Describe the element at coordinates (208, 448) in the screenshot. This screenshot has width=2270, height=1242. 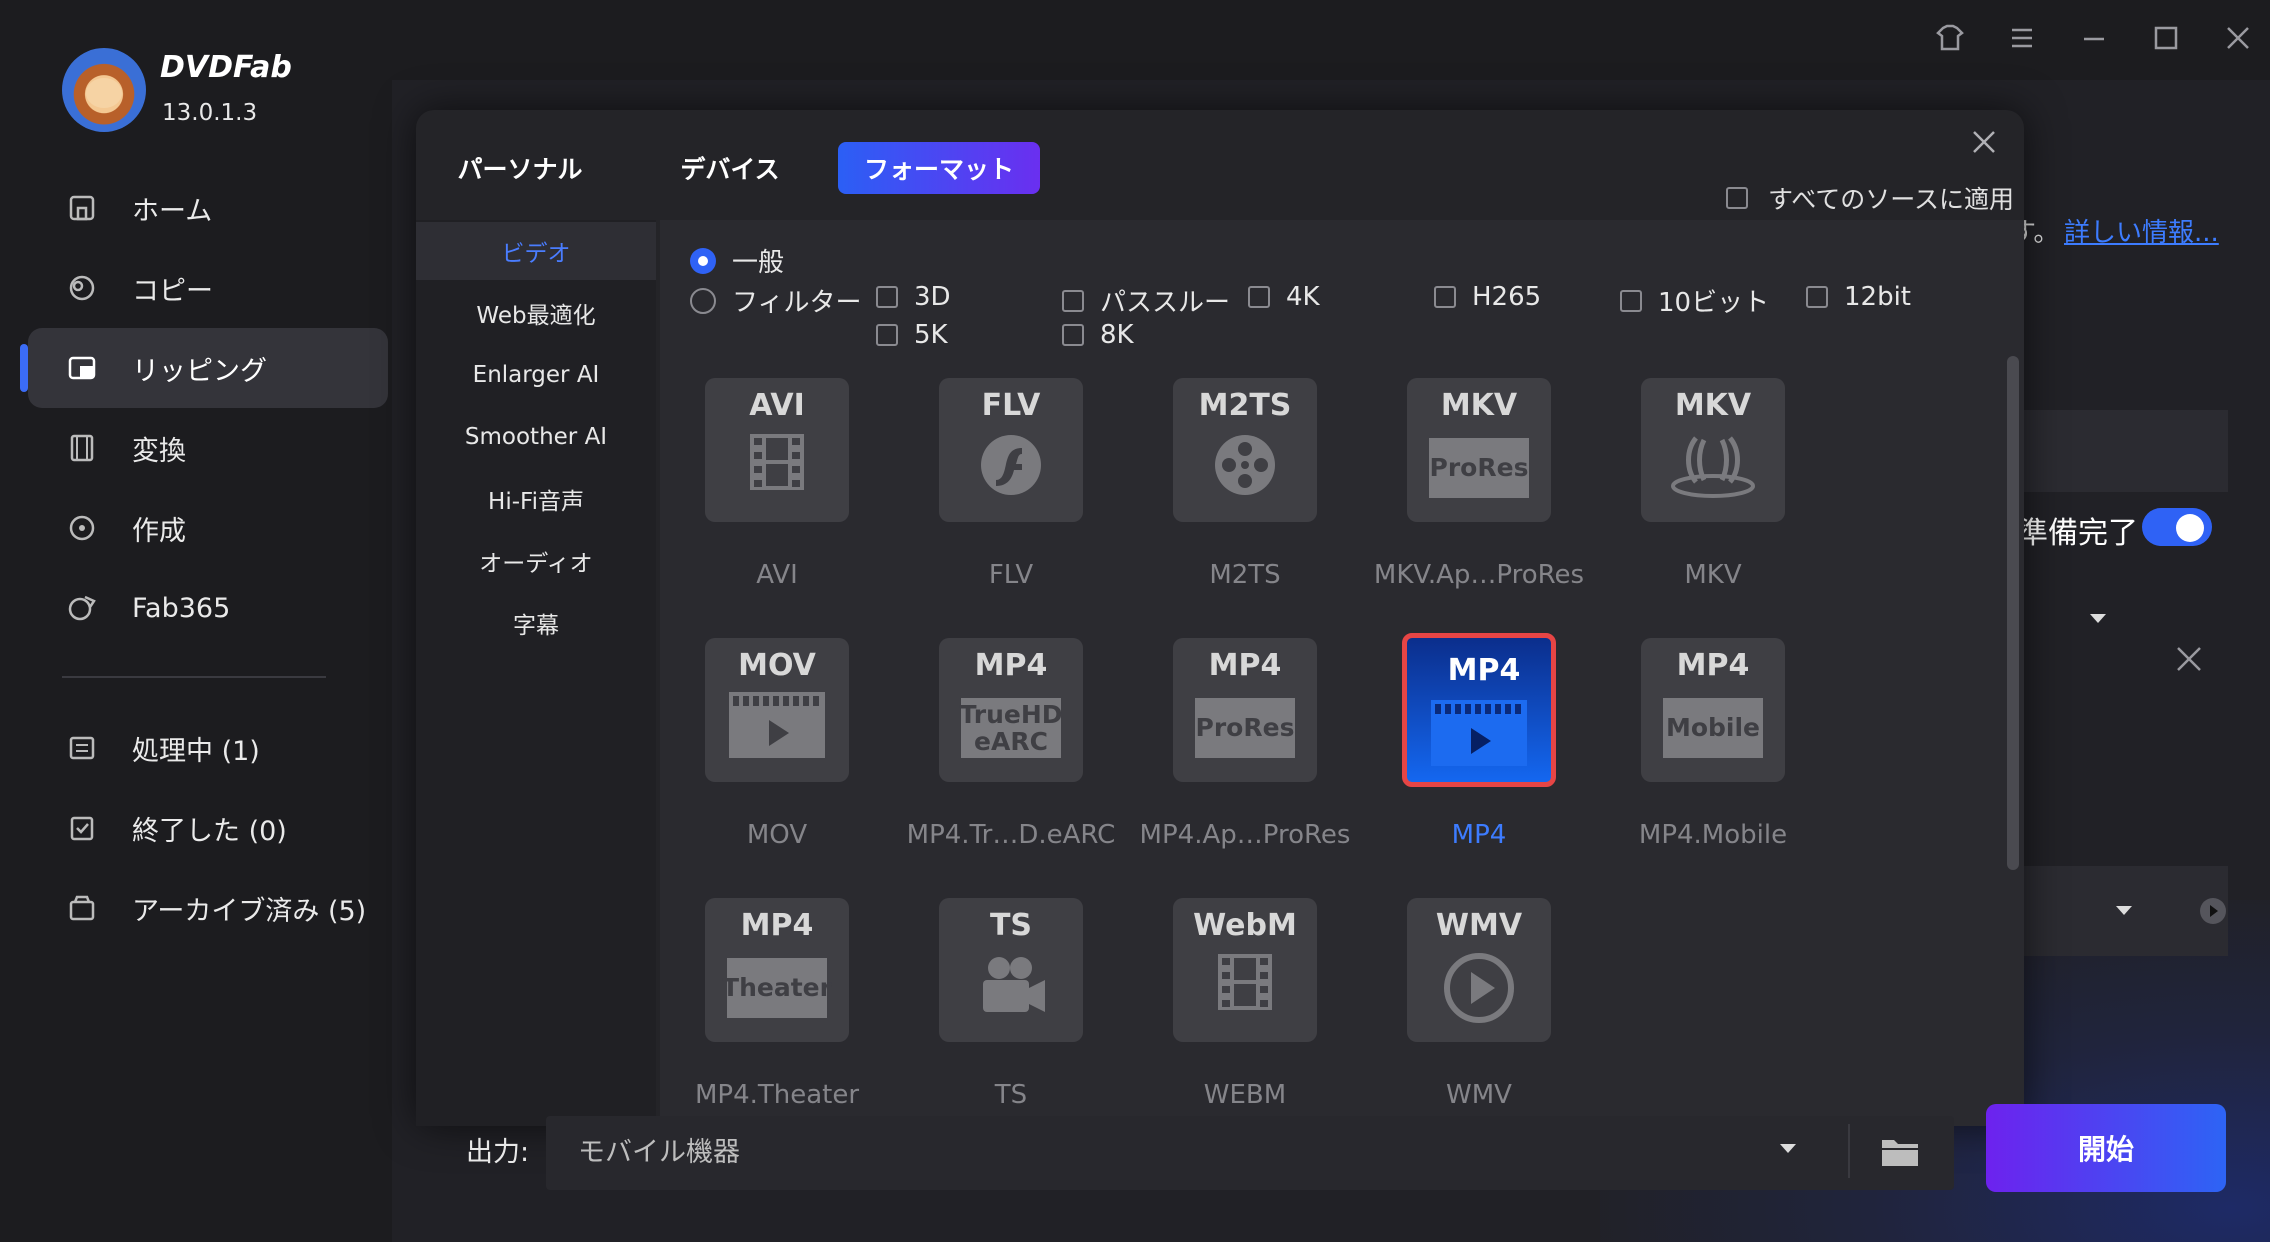
I see `sidebar-item-convert: 変換` at that location.